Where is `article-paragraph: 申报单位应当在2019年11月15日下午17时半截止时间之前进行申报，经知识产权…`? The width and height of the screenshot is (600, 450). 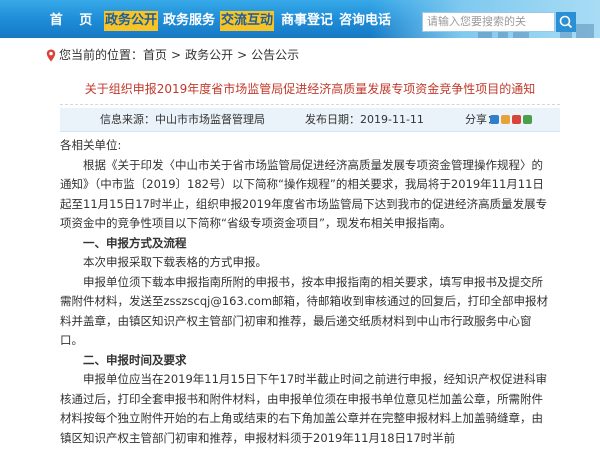
article-paragraph: 申报单位应当在2019年11月15日下午17时半截止时间之前进行申报，经知识产权… is located at coordinates (304, 408).